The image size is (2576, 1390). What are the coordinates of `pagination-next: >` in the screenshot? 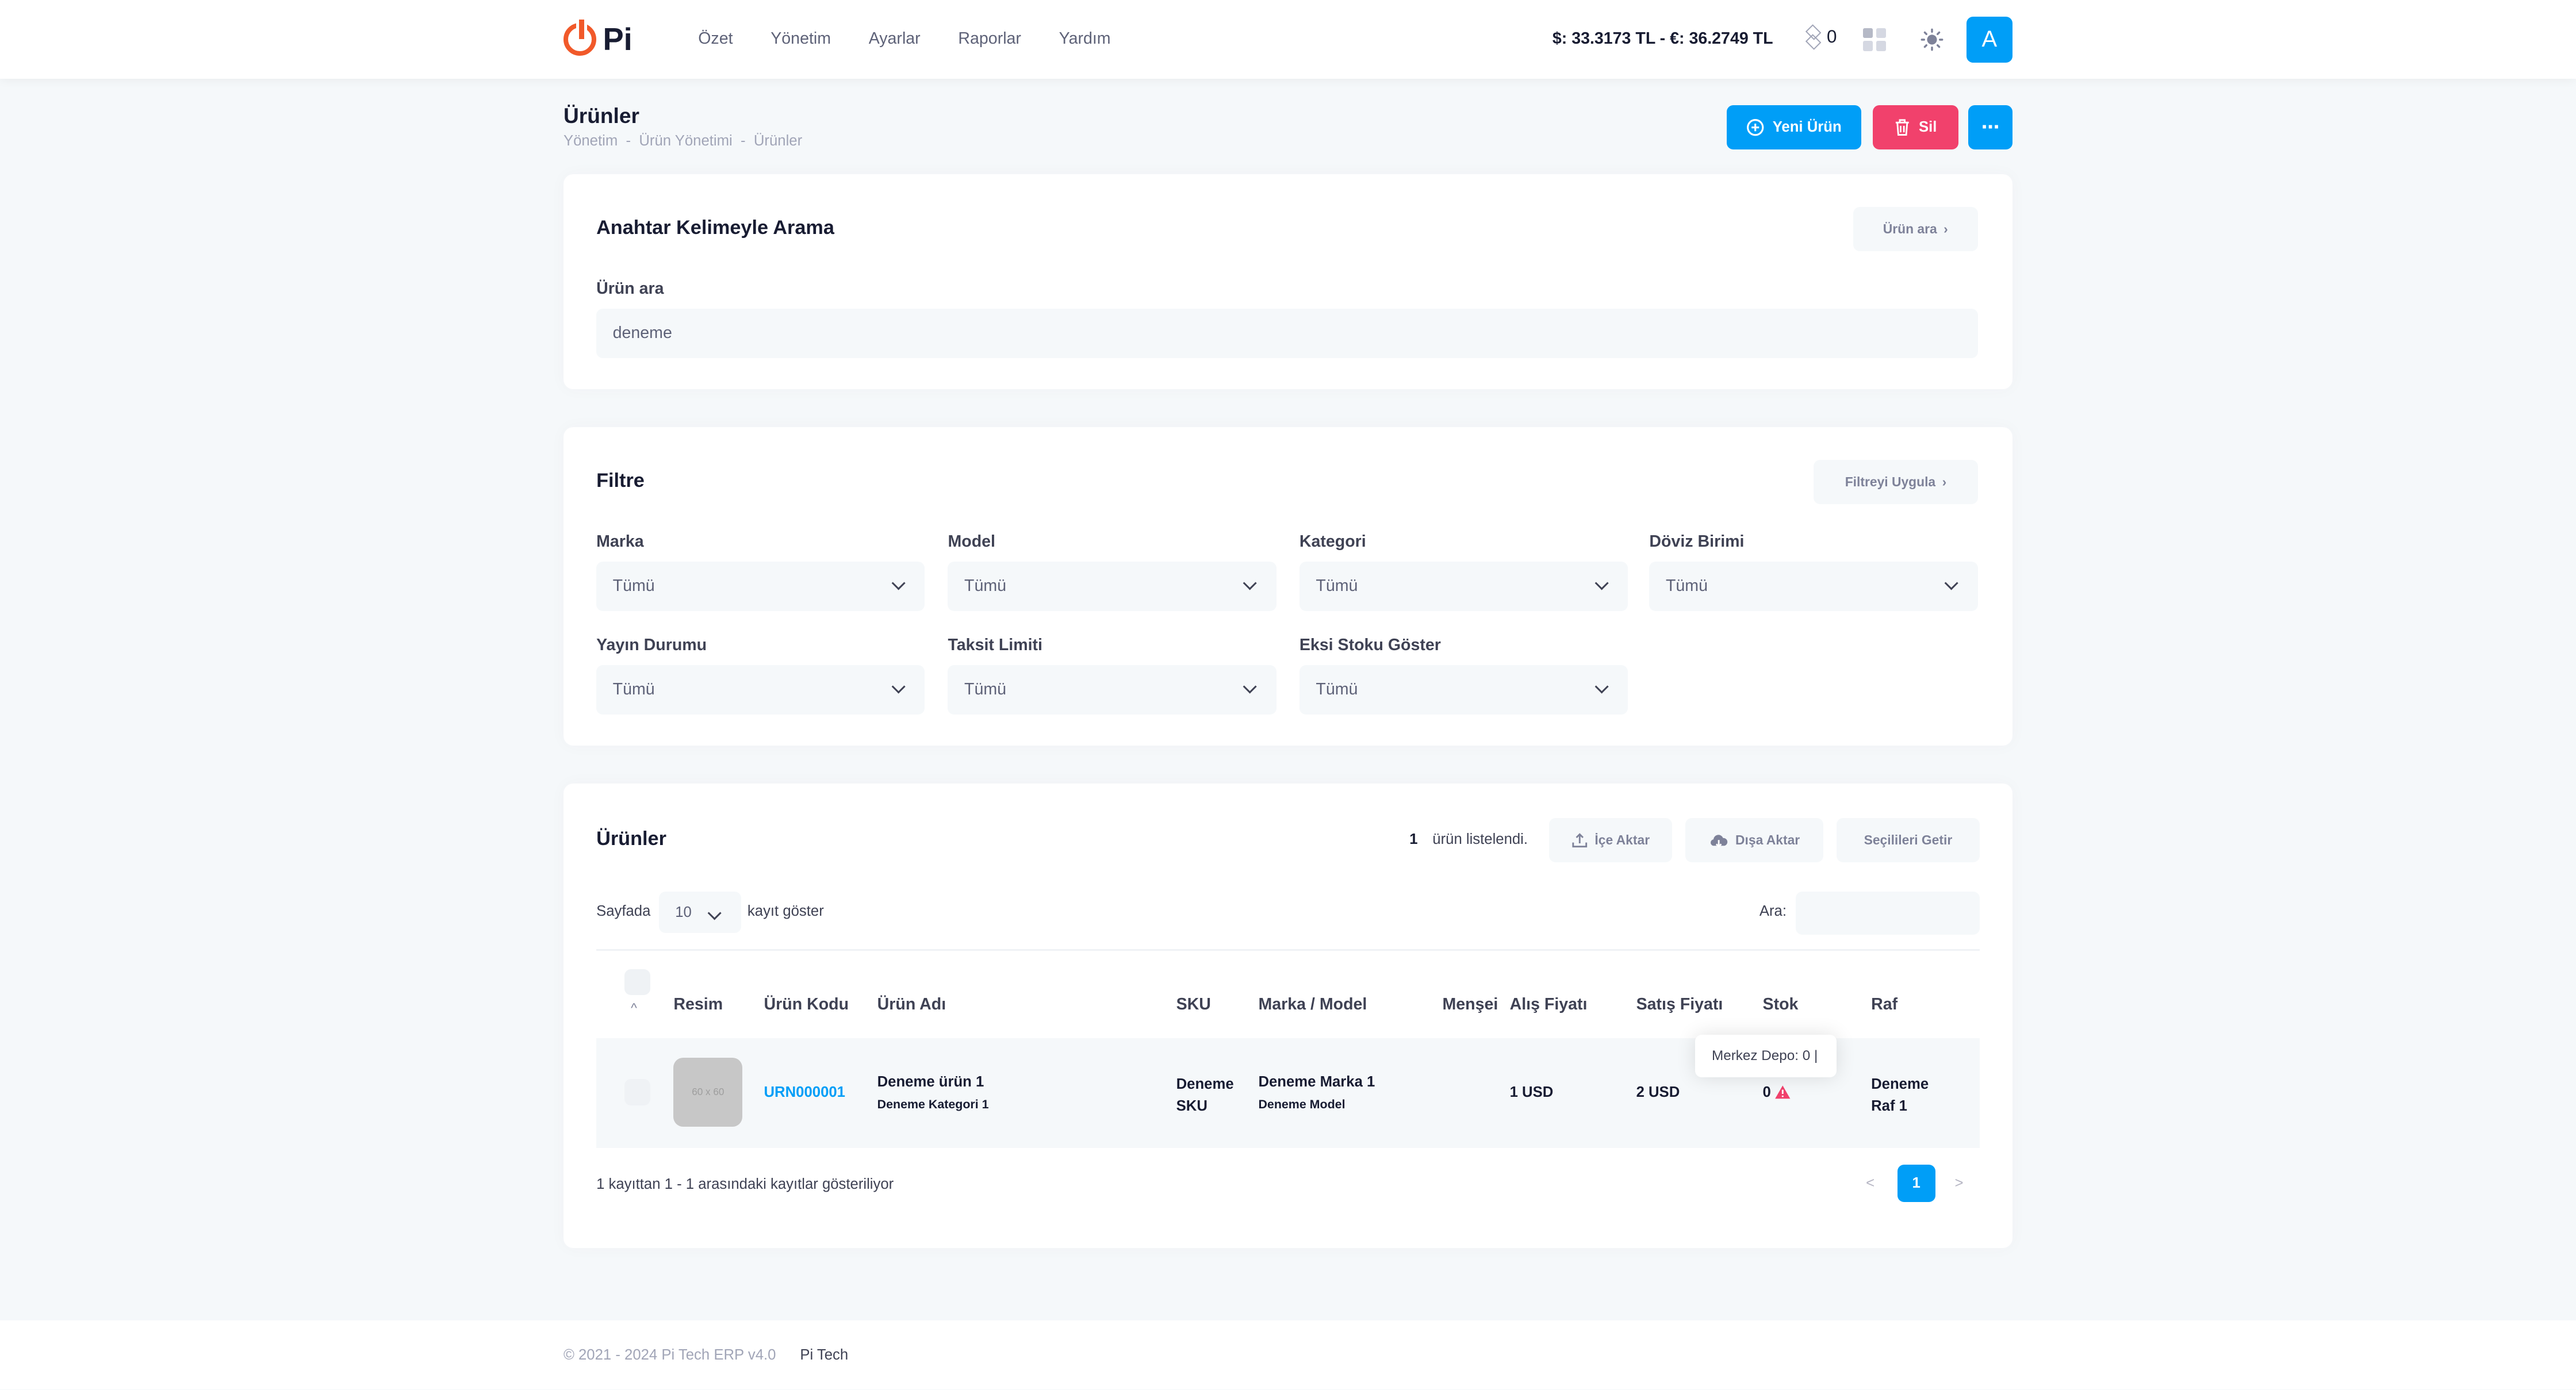 It's located at (1959, 1184).